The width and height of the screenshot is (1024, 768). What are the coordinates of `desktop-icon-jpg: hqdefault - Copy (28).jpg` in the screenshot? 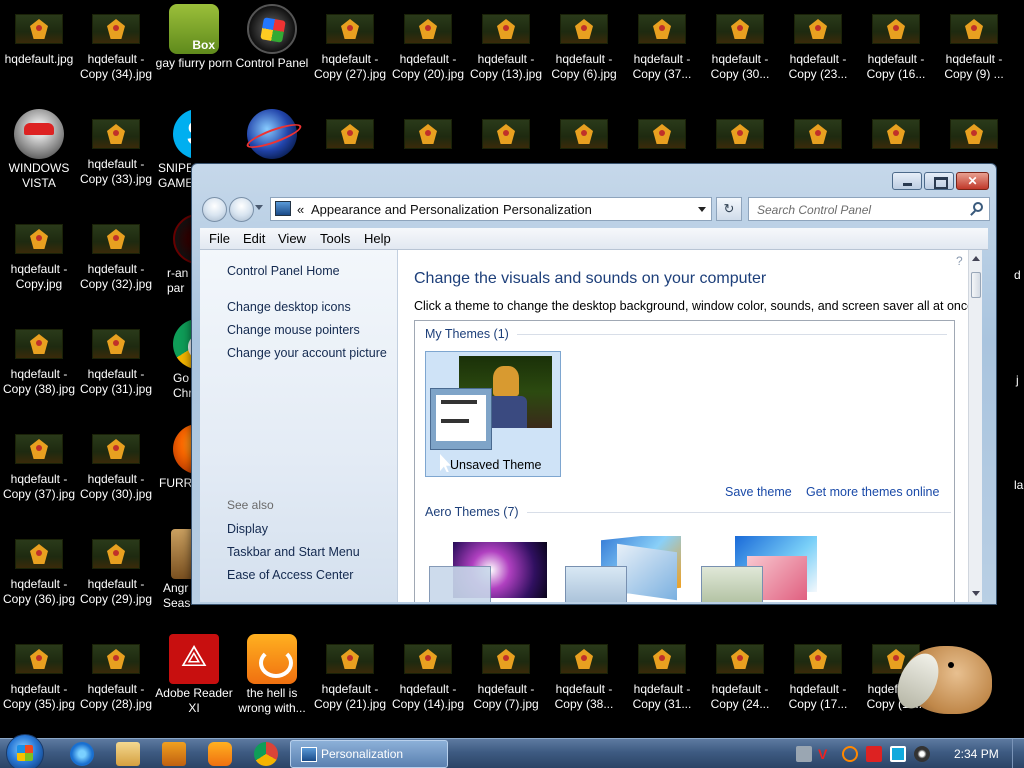 It's located at (116, 680).